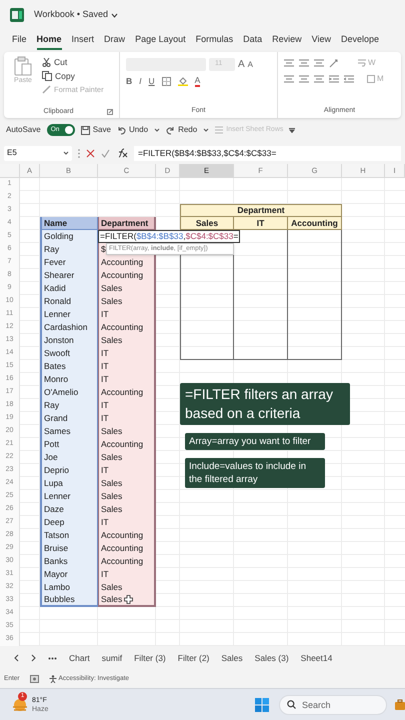  I want to click on underline-button: U, so click(151, 81).